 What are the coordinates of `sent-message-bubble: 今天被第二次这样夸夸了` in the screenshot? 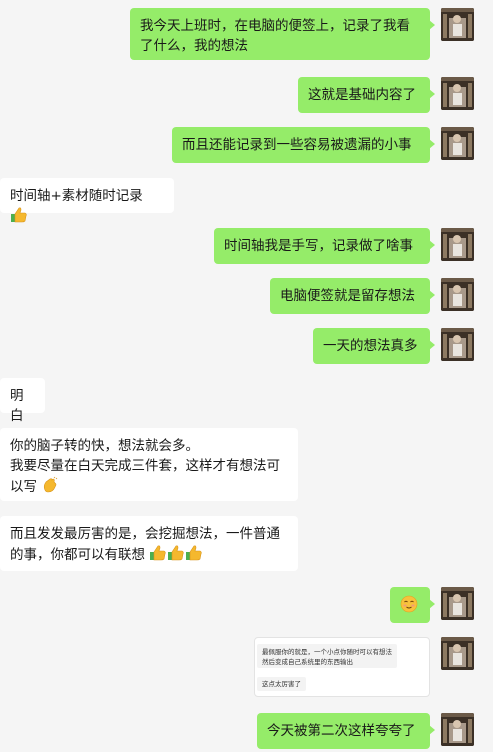 It's located at (346, 731).